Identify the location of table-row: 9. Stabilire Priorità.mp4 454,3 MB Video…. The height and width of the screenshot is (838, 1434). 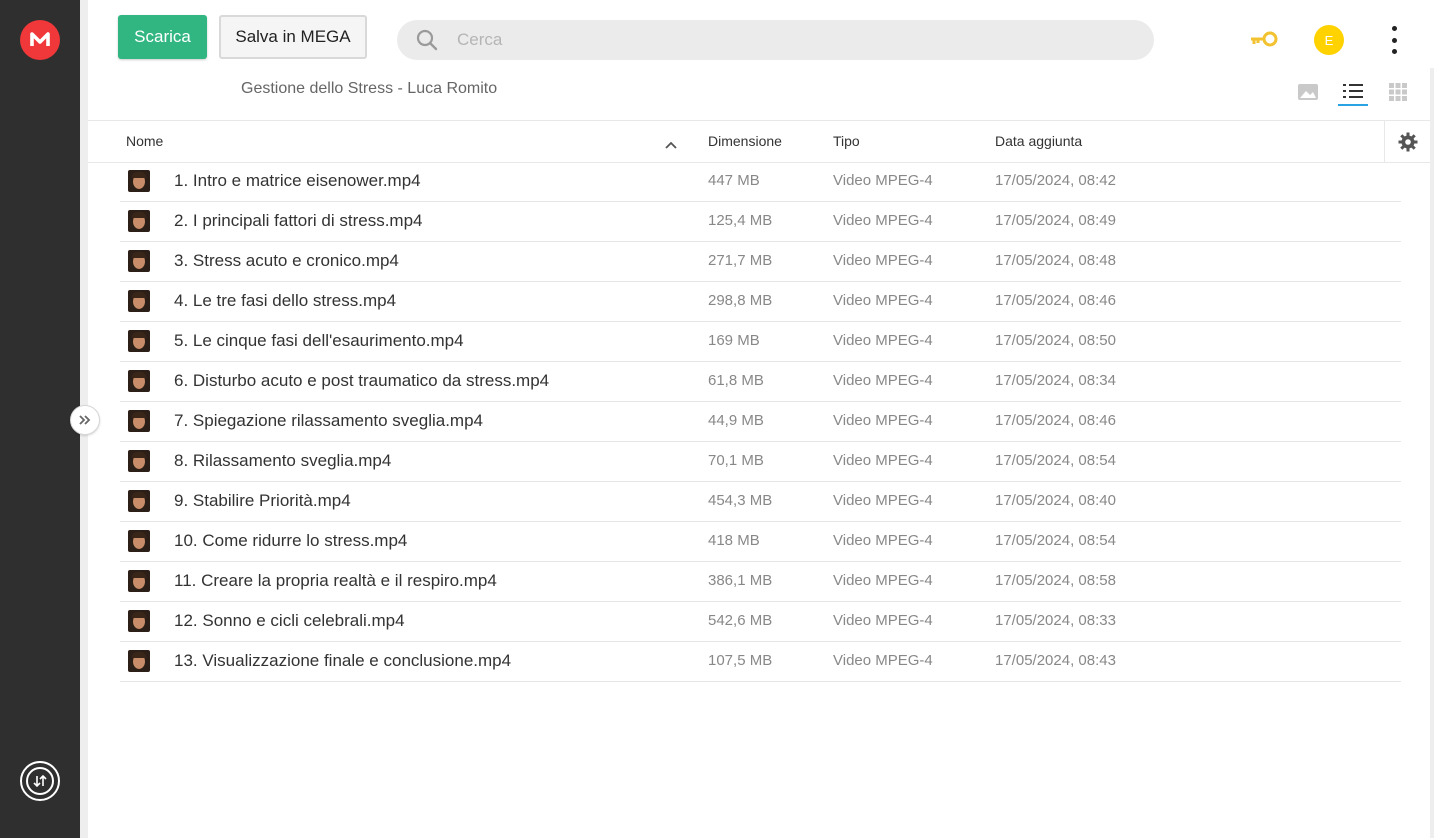
(760, 502).